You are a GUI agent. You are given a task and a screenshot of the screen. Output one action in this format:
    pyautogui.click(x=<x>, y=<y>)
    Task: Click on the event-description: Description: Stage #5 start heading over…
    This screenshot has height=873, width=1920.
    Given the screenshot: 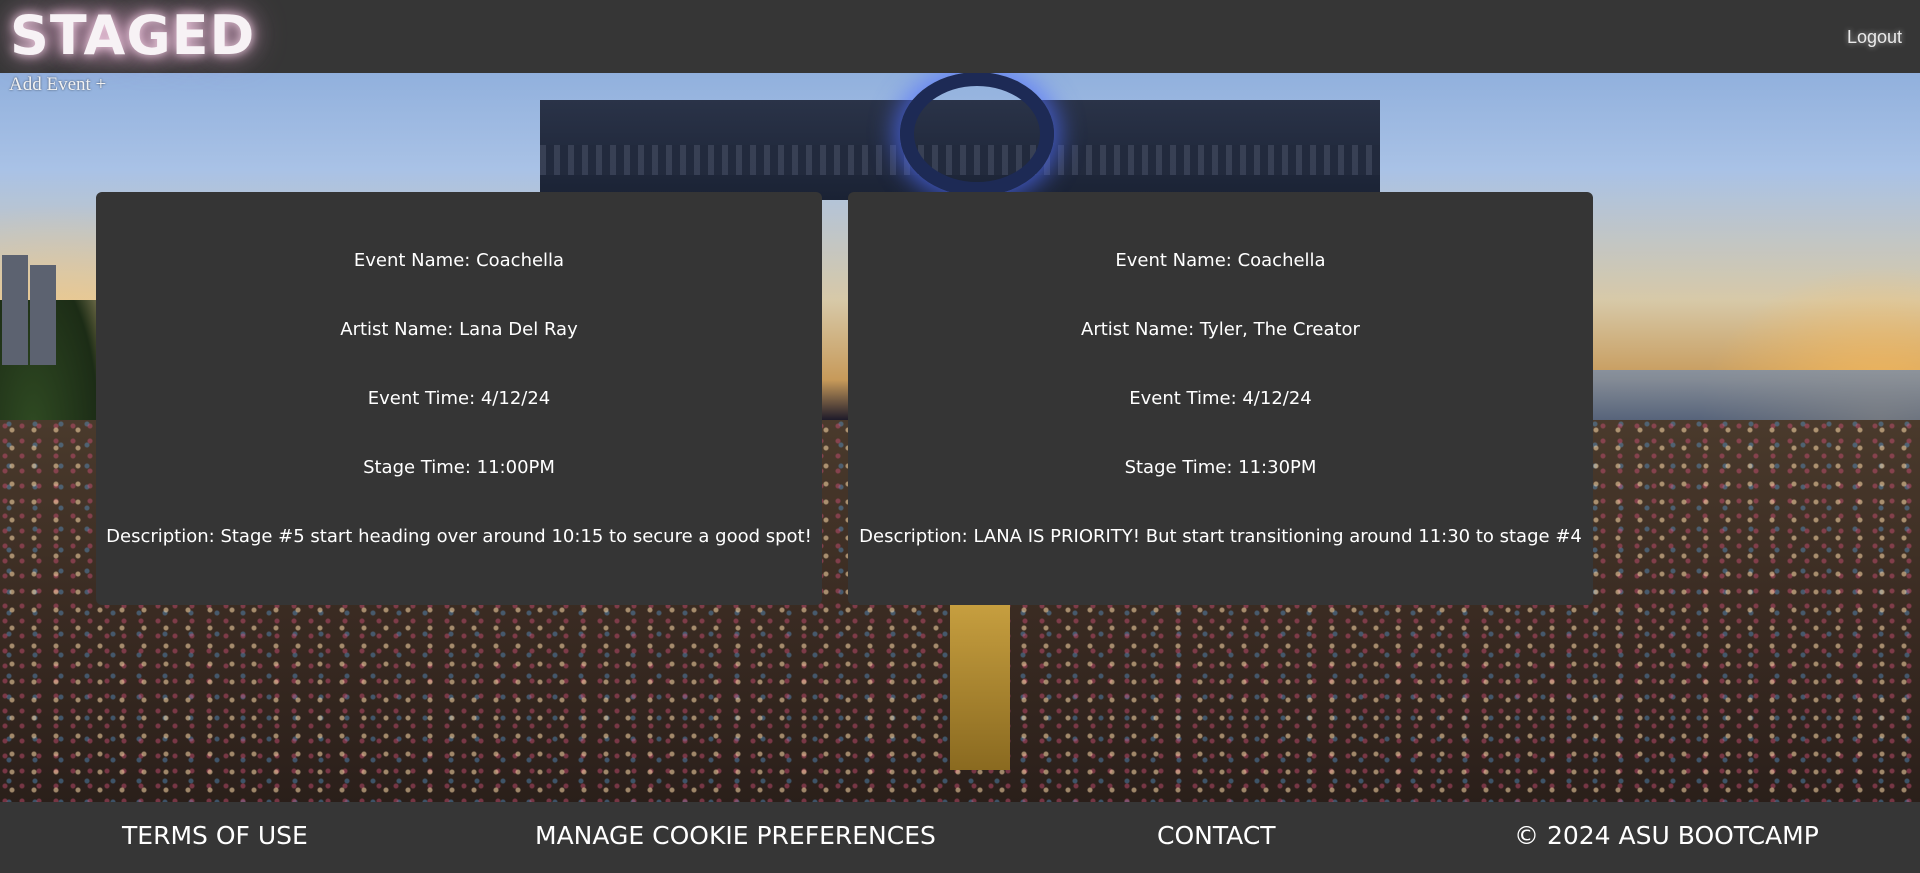 What is the action you would take?
    pyautogui.click(x=459, y=536)
    